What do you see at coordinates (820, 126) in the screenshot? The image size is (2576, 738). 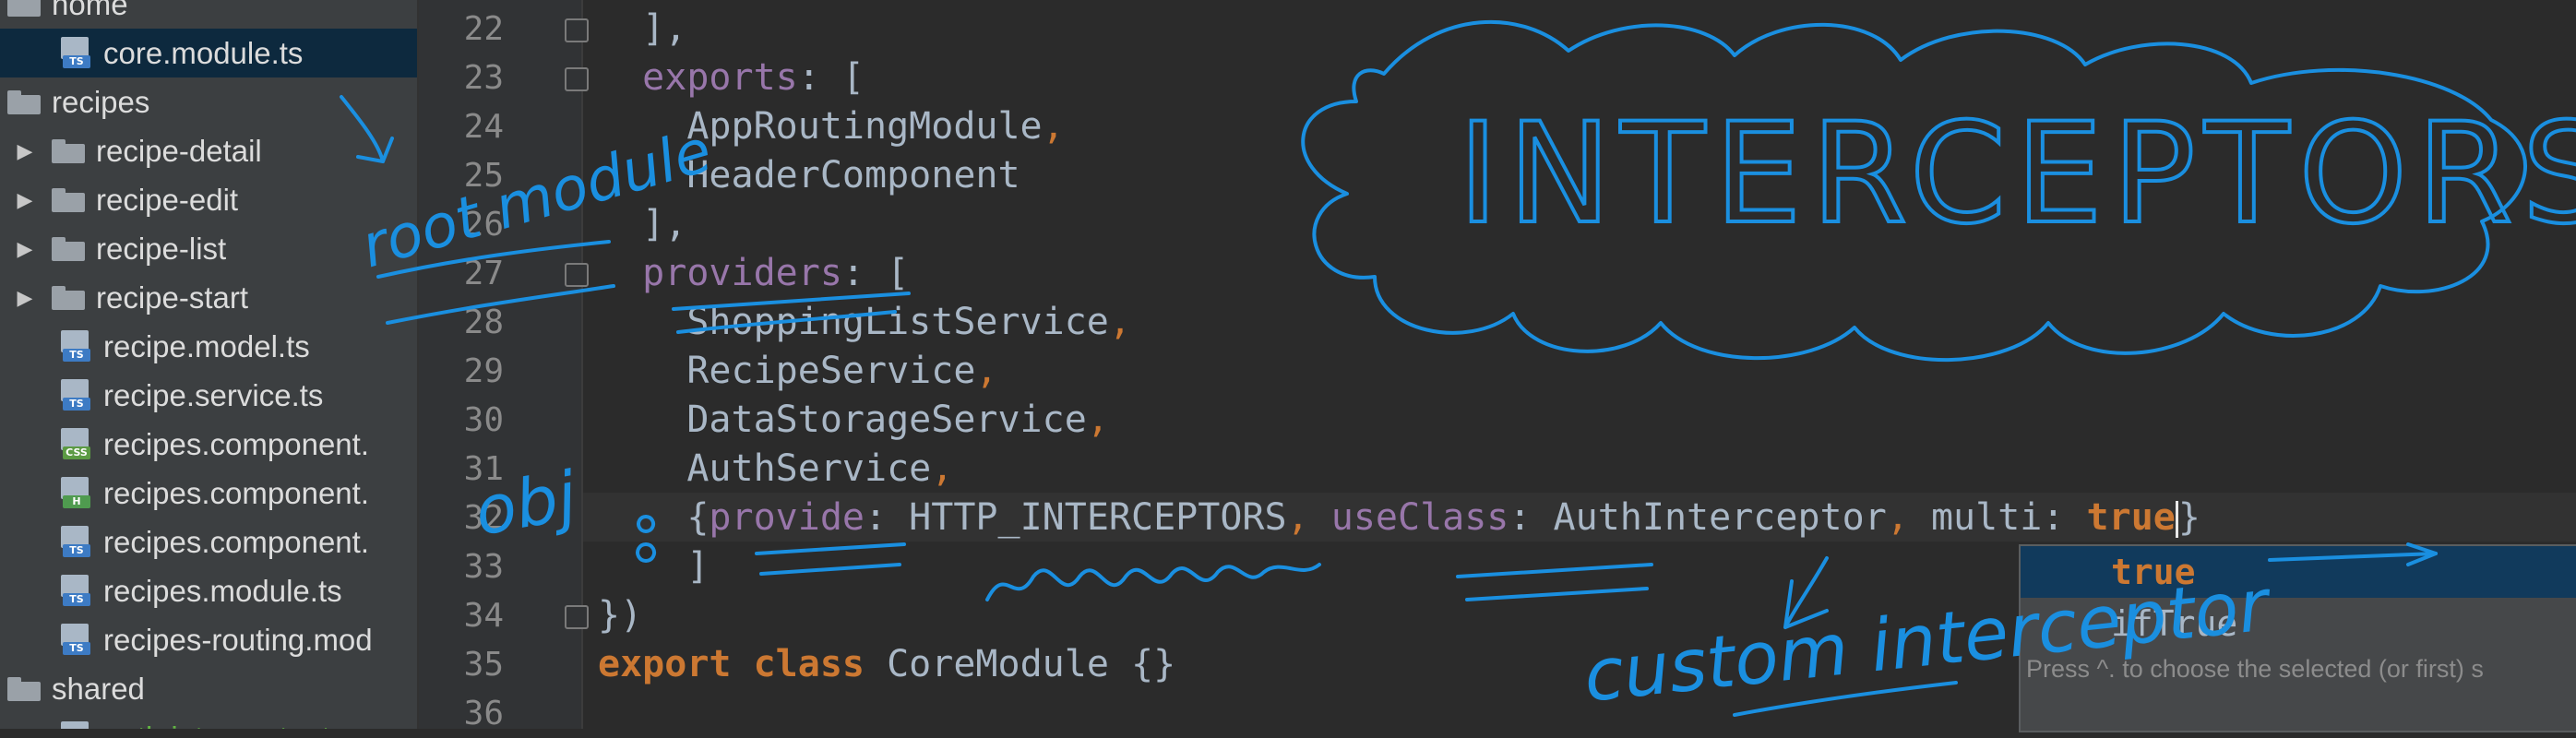 I see `code-token: AppRoutingModule` at bounding box center [820, 126].